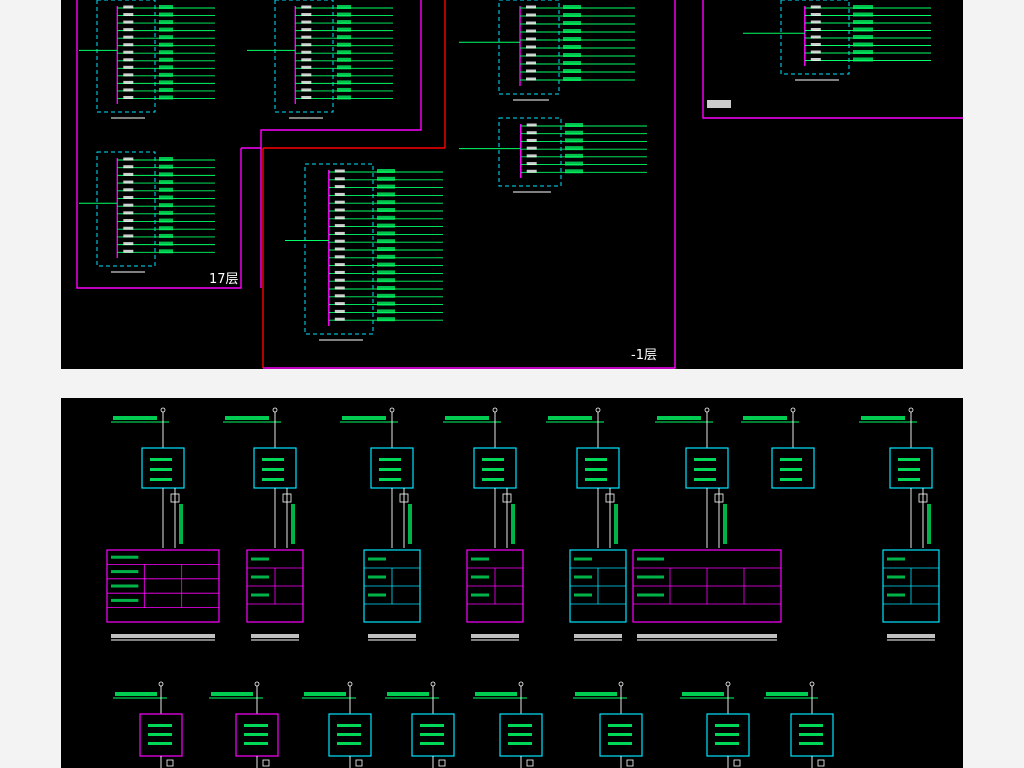 The height and width of the screenshot is (768, 1024). I want to click on basement-label: -1层, so click(644, 355).